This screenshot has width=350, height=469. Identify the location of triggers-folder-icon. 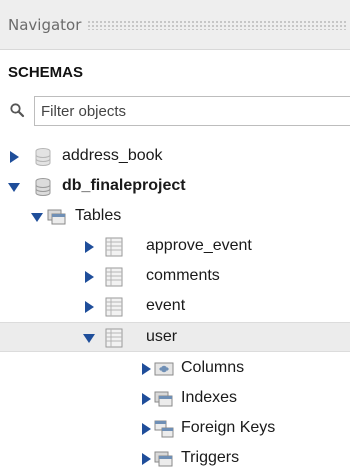
(163, 459).